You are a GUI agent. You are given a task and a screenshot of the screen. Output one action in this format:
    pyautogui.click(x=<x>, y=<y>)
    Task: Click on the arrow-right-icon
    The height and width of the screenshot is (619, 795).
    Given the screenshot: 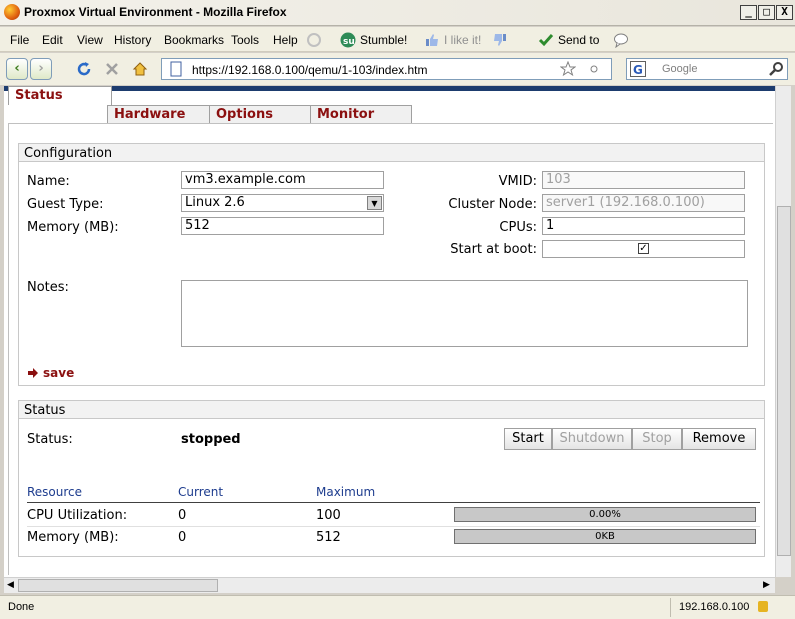 What is the action you would take?
    pyautogui.click(x=33, y=373)
    